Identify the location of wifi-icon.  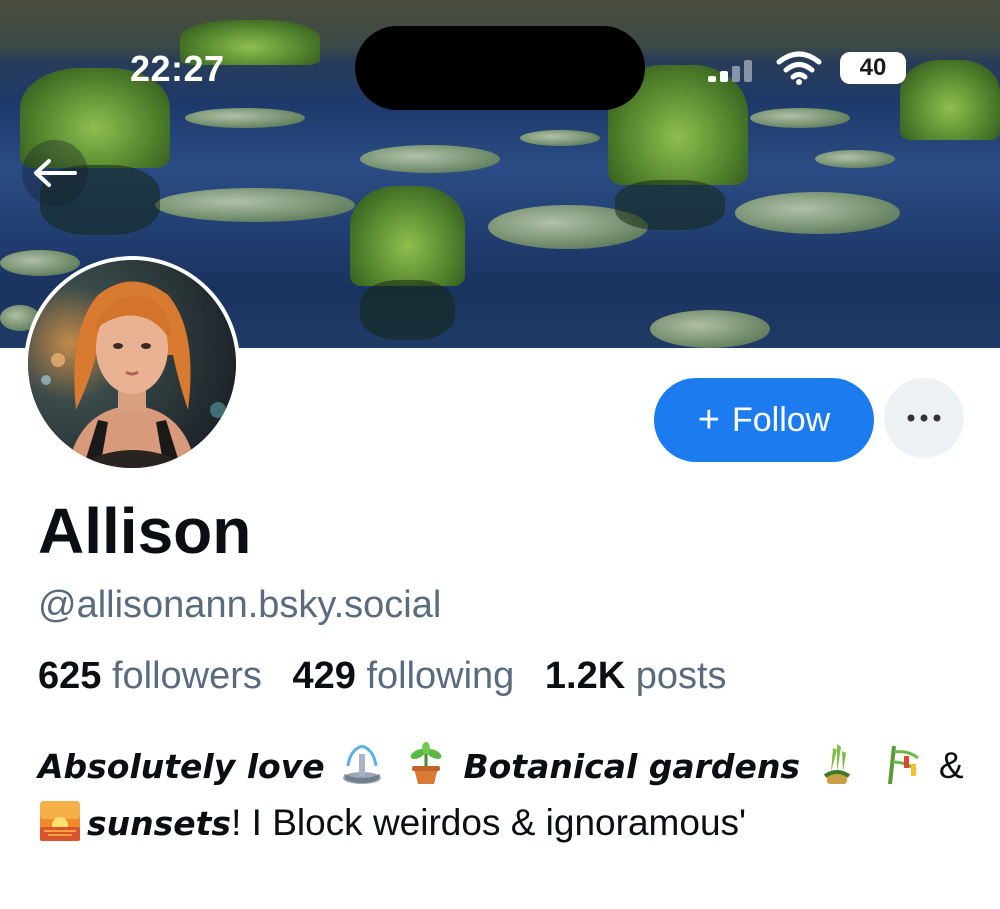
(799, 68).